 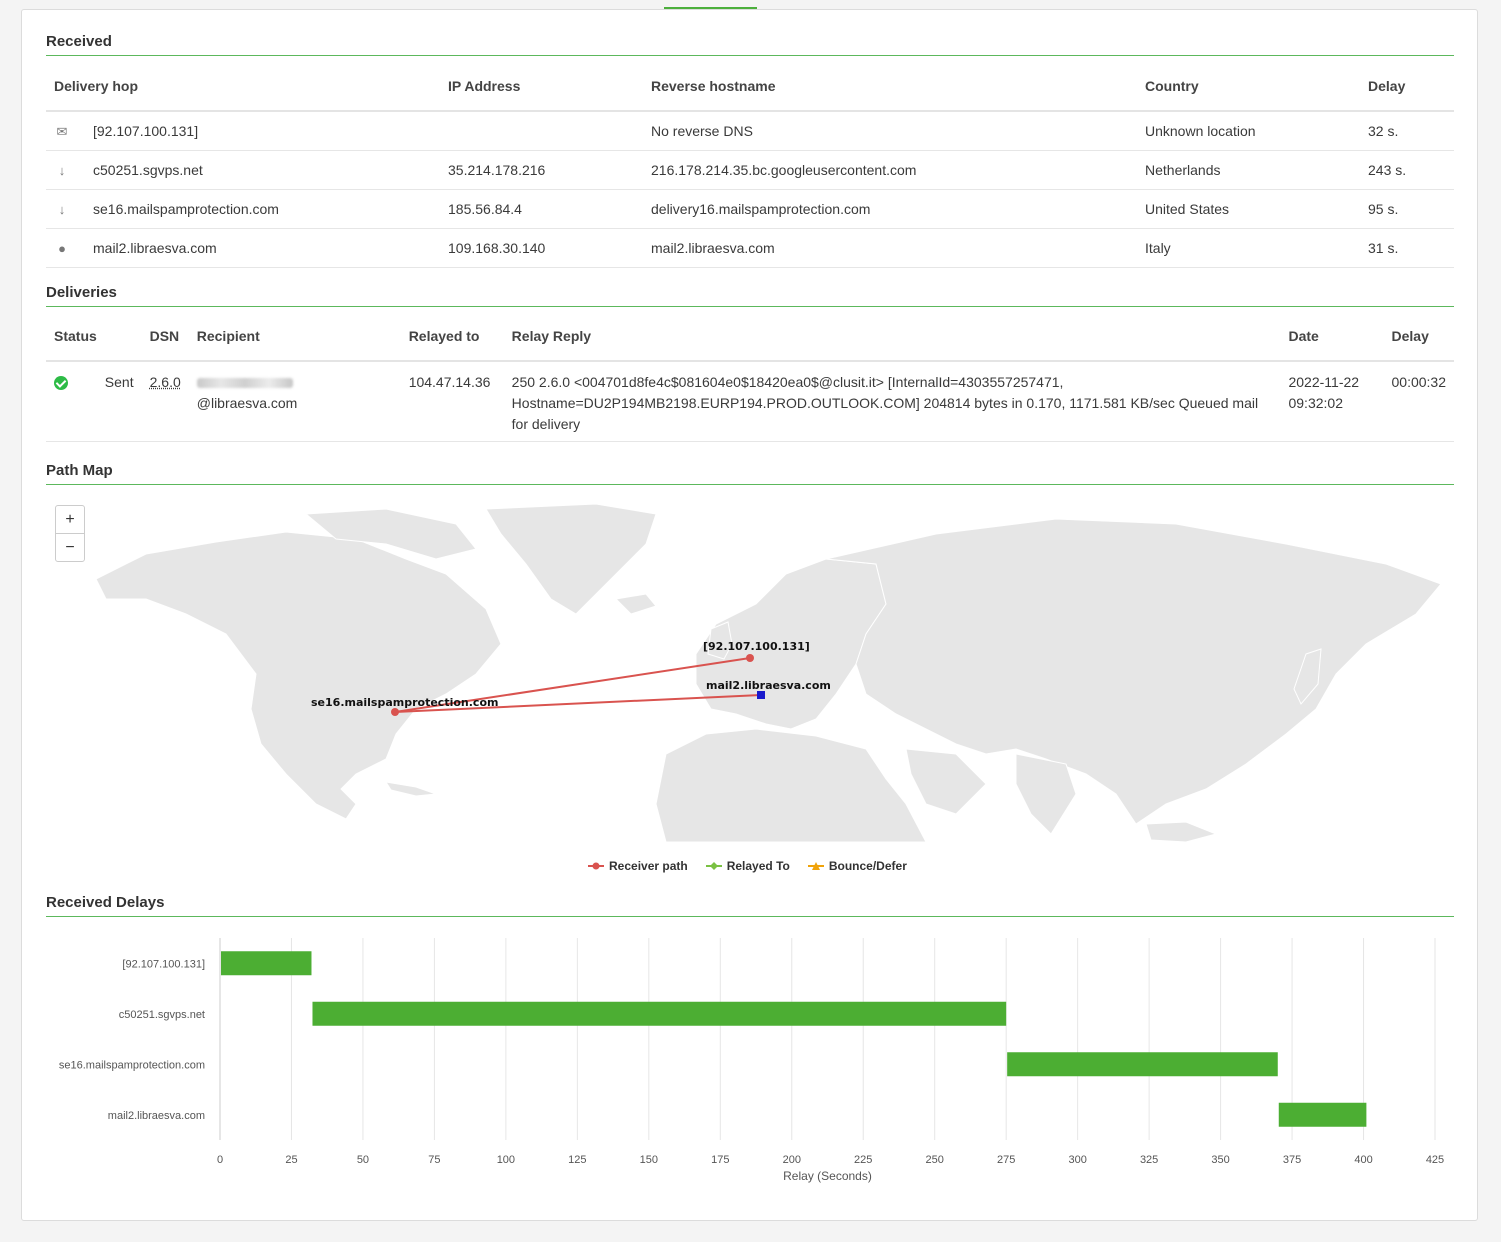 What do you see at coordinates (162, 1015) in the screenshot?
I see `y-tick-label: c50251.sgvps.net` at bounding box center [162, 1015].